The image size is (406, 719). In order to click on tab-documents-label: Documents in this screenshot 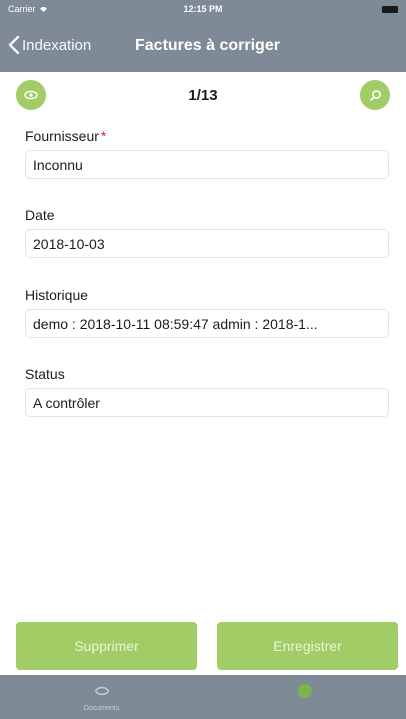, I will do `click(101, 708)`.